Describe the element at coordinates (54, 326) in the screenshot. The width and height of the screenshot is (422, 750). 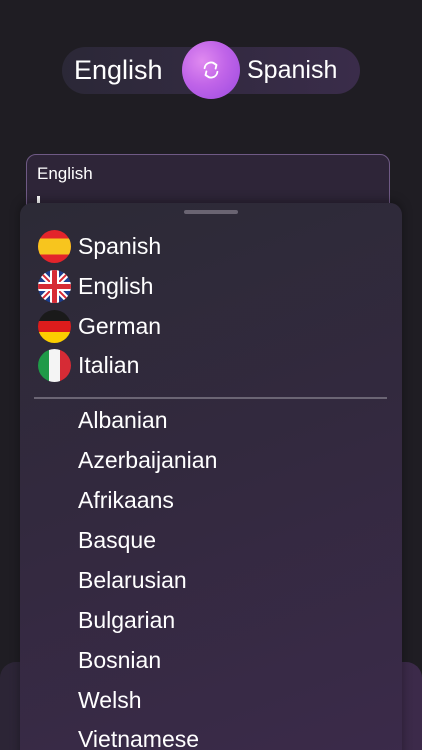
I see `germany-flag-icon` at that location.